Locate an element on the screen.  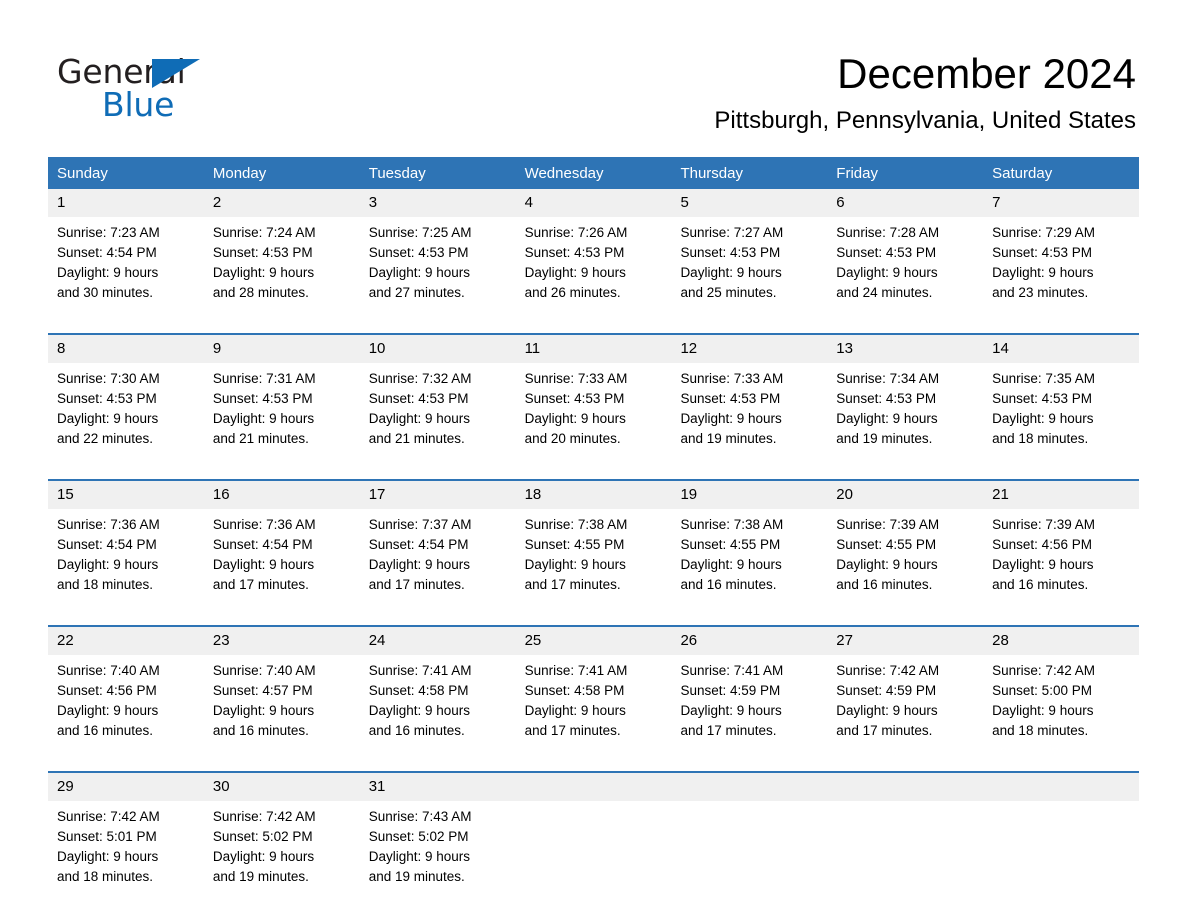
day-number-row: 22 23 24 25 26 27 28 is located at coordinates (594, 640).